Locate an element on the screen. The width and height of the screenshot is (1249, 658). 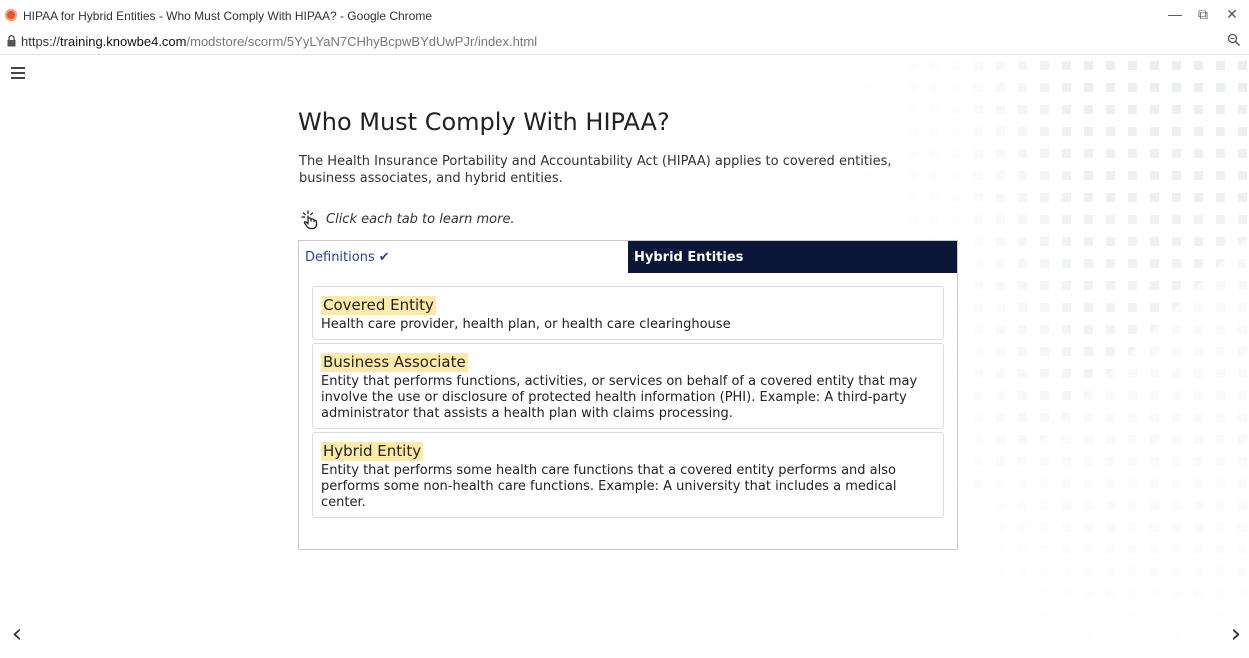
close-button: ✕ is located at coordinates (1232, 14).